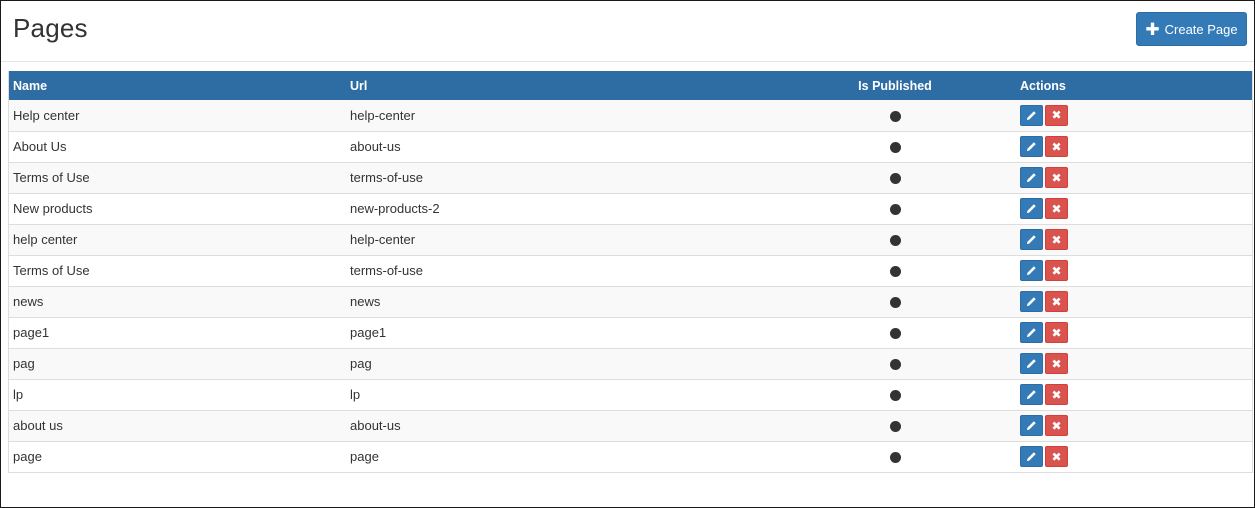  I want to click on cell-name: Help center, so click(46, 115).